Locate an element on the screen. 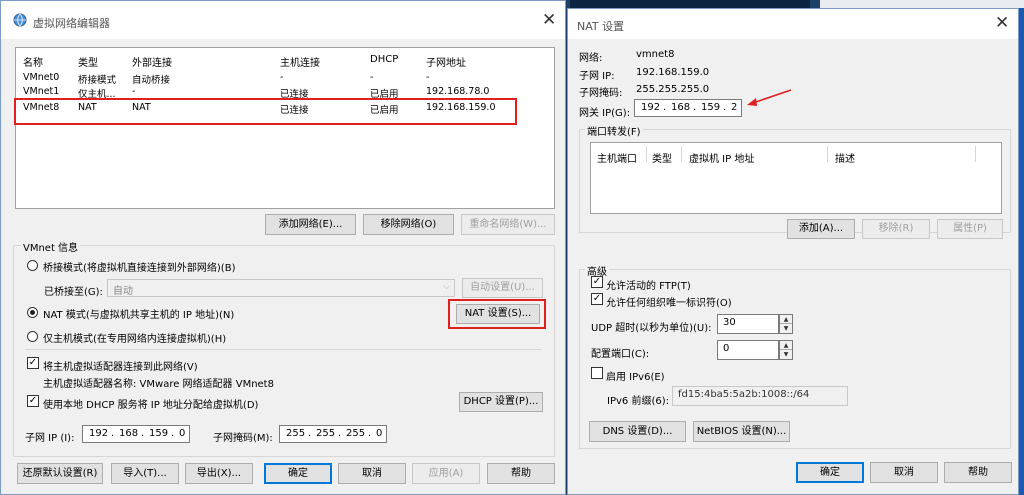 The height and width of the screenshot is (495, 1024). vmnet8-highlight-box is located at coordinates (265, 111).